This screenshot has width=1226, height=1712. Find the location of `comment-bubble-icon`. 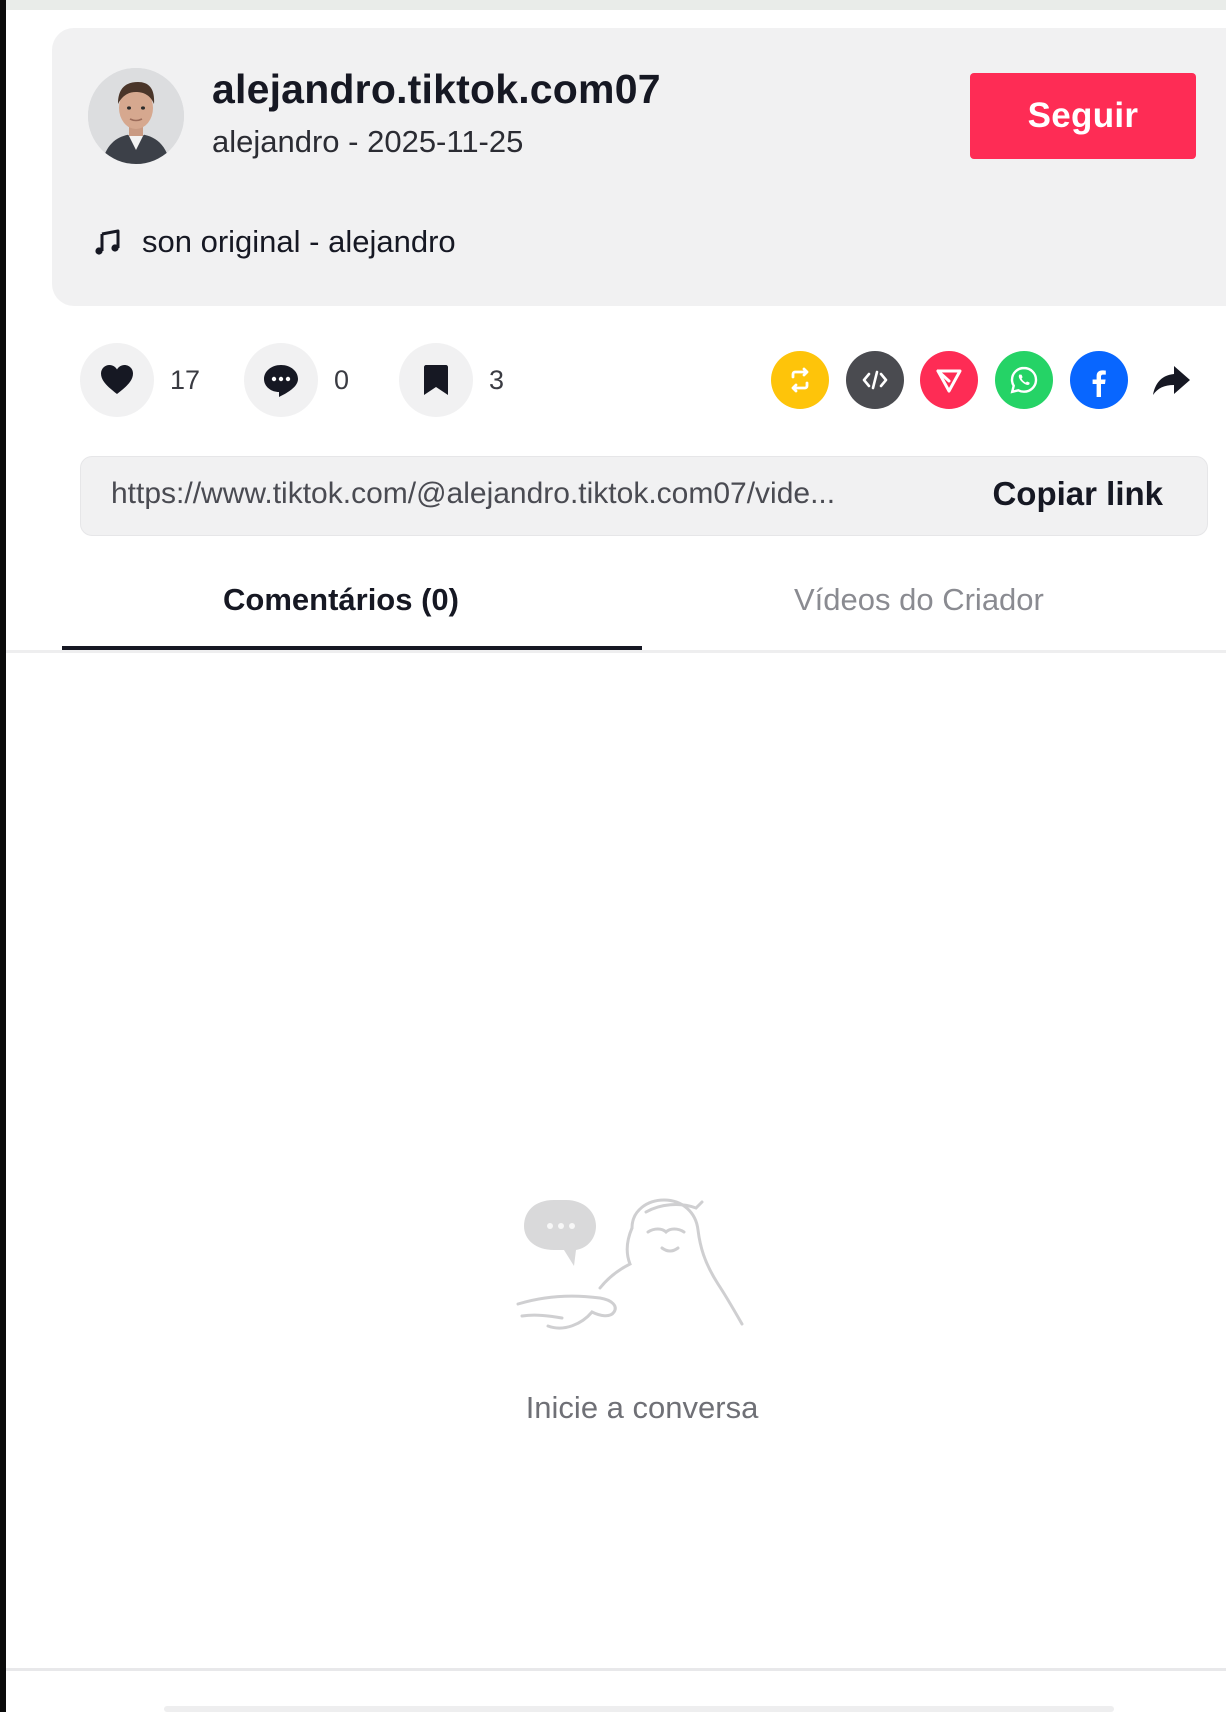

comment-bubble-icon is located at coordinates (281, 381).